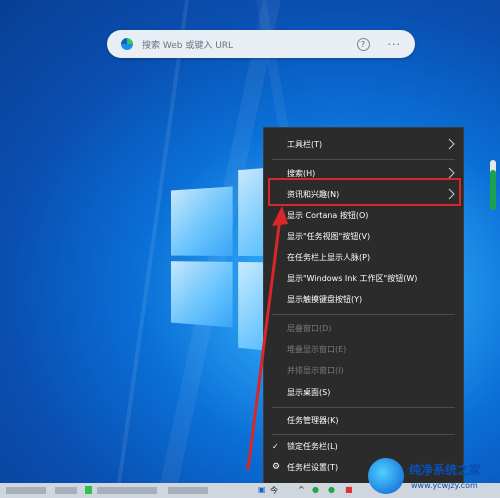 This screenshot has height=498, width=500. Describe the element at coordinates (267, 338) in the screenshot. I see `annotation-arrow` at that location.